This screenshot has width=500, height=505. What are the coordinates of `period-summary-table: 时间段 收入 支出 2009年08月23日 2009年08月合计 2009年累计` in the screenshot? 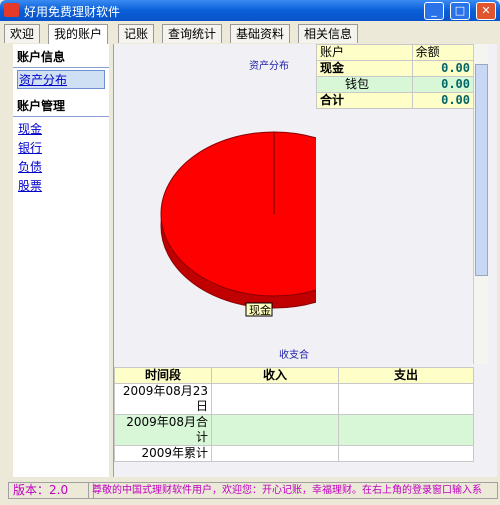 It's located at (294, 414).